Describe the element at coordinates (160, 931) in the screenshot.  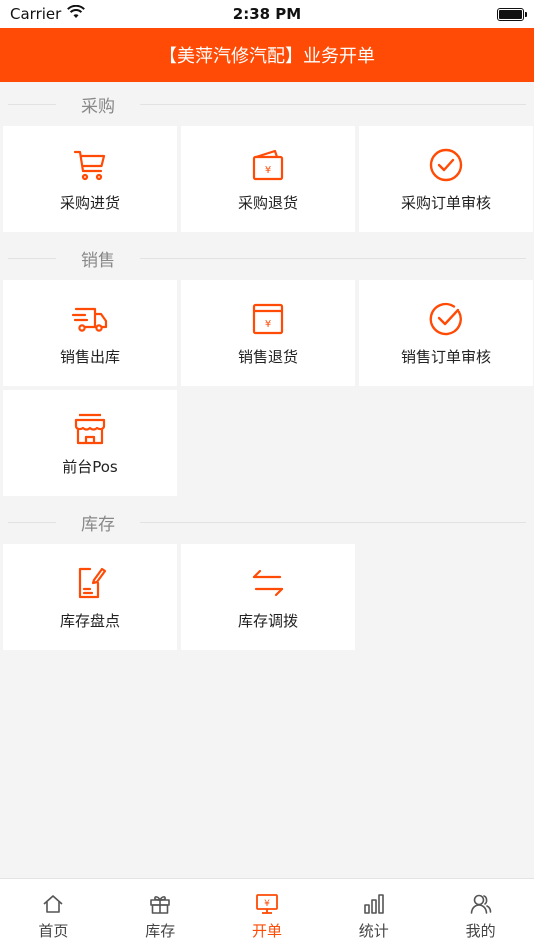
I see `tab-label: 库存` at that location.